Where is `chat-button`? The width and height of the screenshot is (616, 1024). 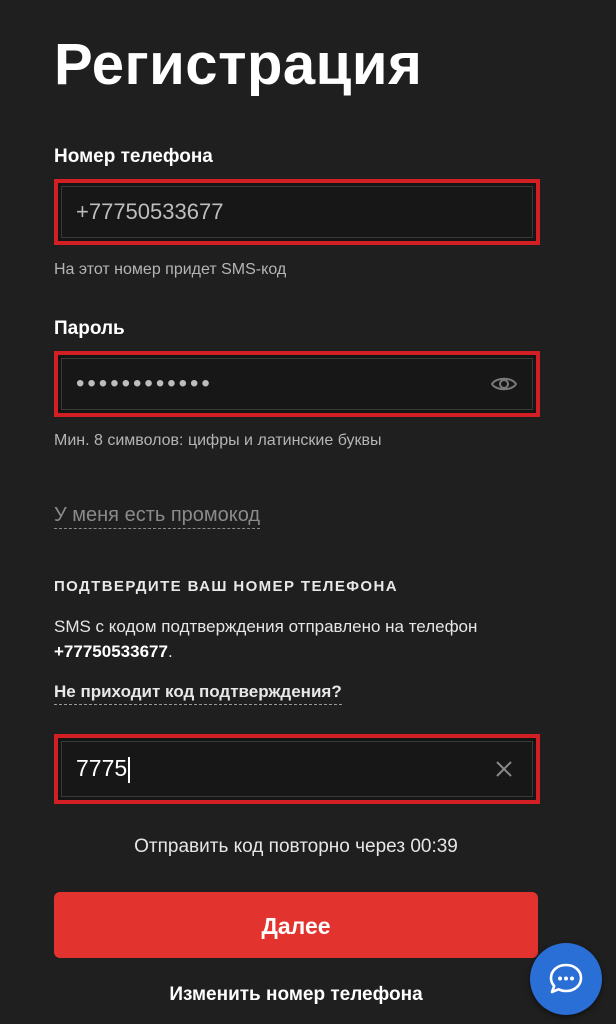 chat-button is located at coordinates (566, 979).